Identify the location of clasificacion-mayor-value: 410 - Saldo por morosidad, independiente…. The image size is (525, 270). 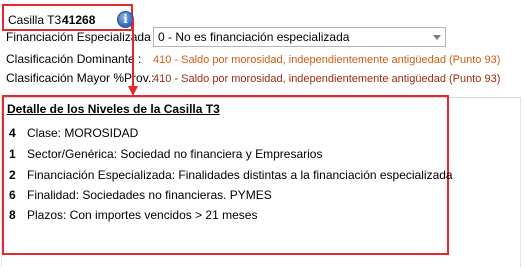
(327, 79).